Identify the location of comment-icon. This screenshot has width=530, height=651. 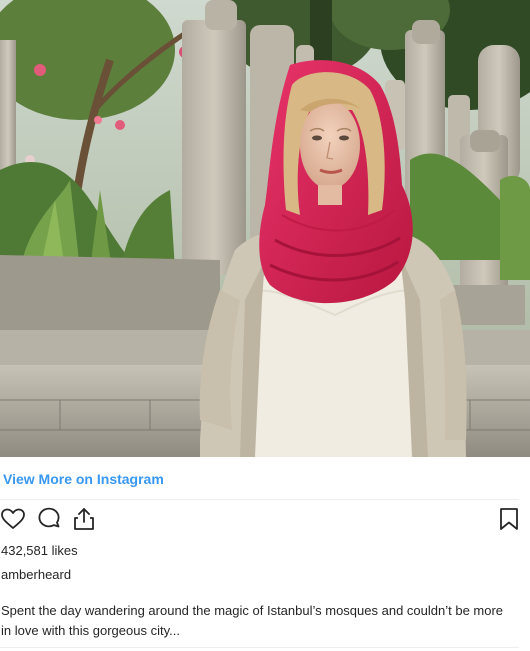
(49, 517).